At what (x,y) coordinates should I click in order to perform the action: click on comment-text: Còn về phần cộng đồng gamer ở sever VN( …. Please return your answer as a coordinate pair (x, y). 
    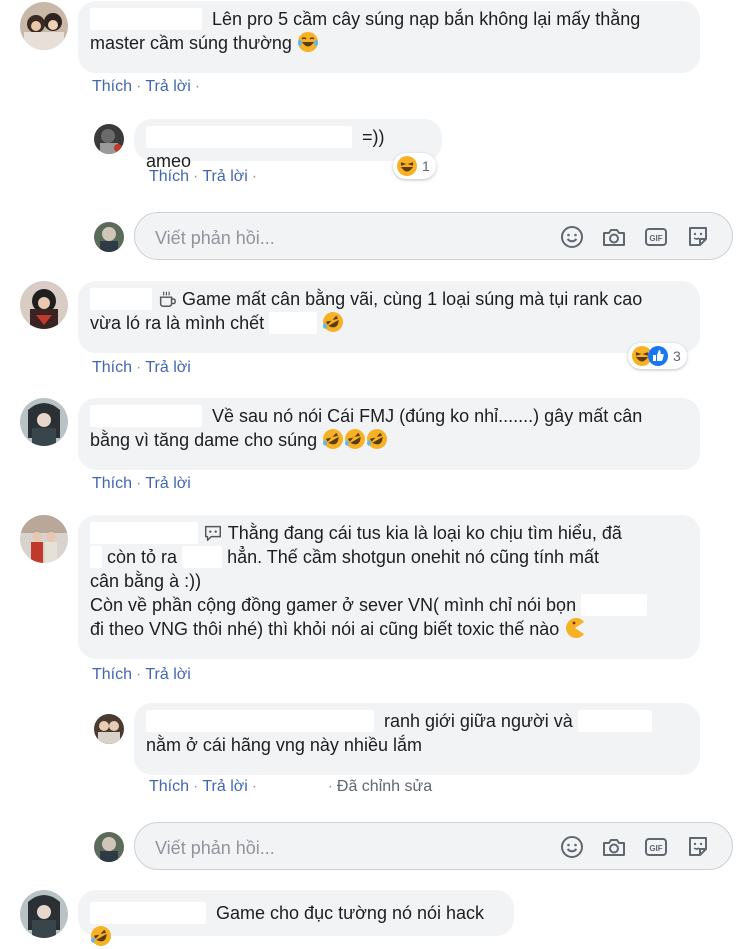
    Looking at the image, I should click on (333, 605).